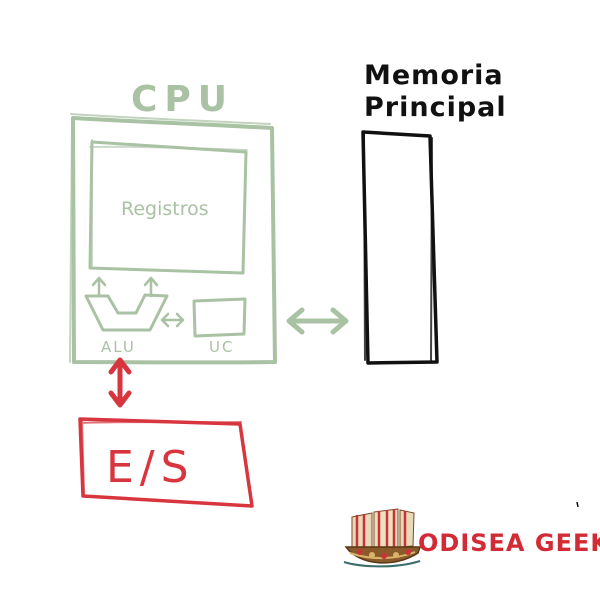 The height and width of the screenshot is (600, 600). What do you see at coordinates (172, 320) in the screenshot?
I see `alu-uc-arrow` at bounding box center [172, 320].